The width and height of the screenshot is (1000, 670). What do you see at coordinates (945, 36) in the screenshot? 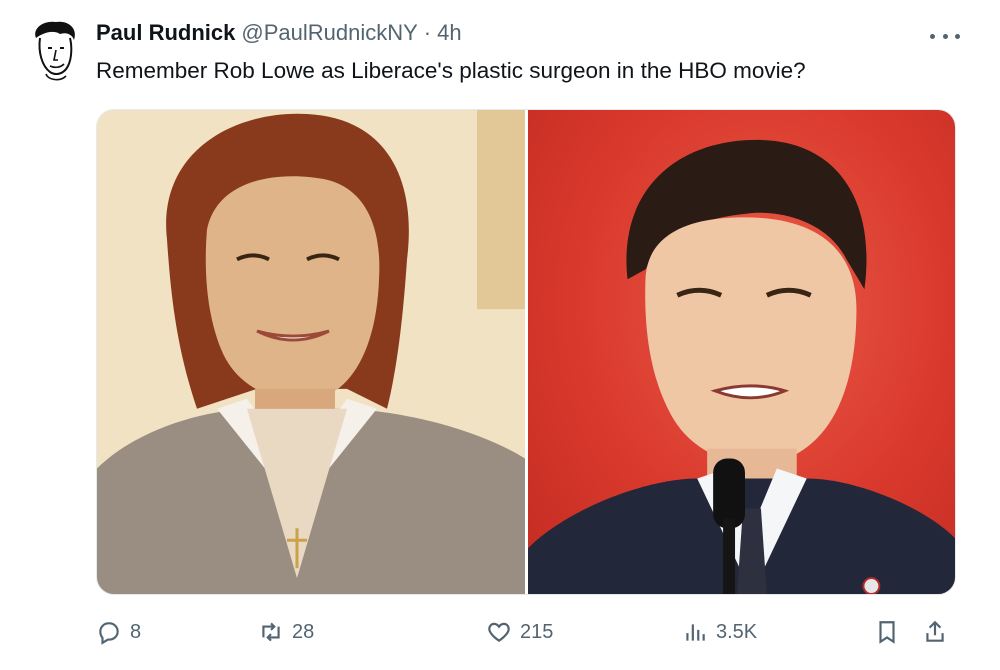
I see `more-options-icon` at bounding box center [945, 36].